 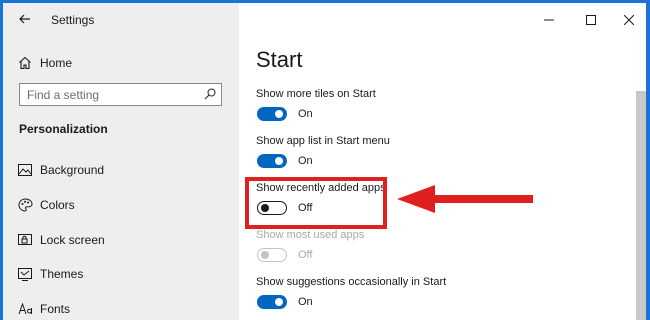 What do you see at coordinates (25, 240) in the screenshot?
I see `lock-screen-icon` at bounding box center [25, 240].